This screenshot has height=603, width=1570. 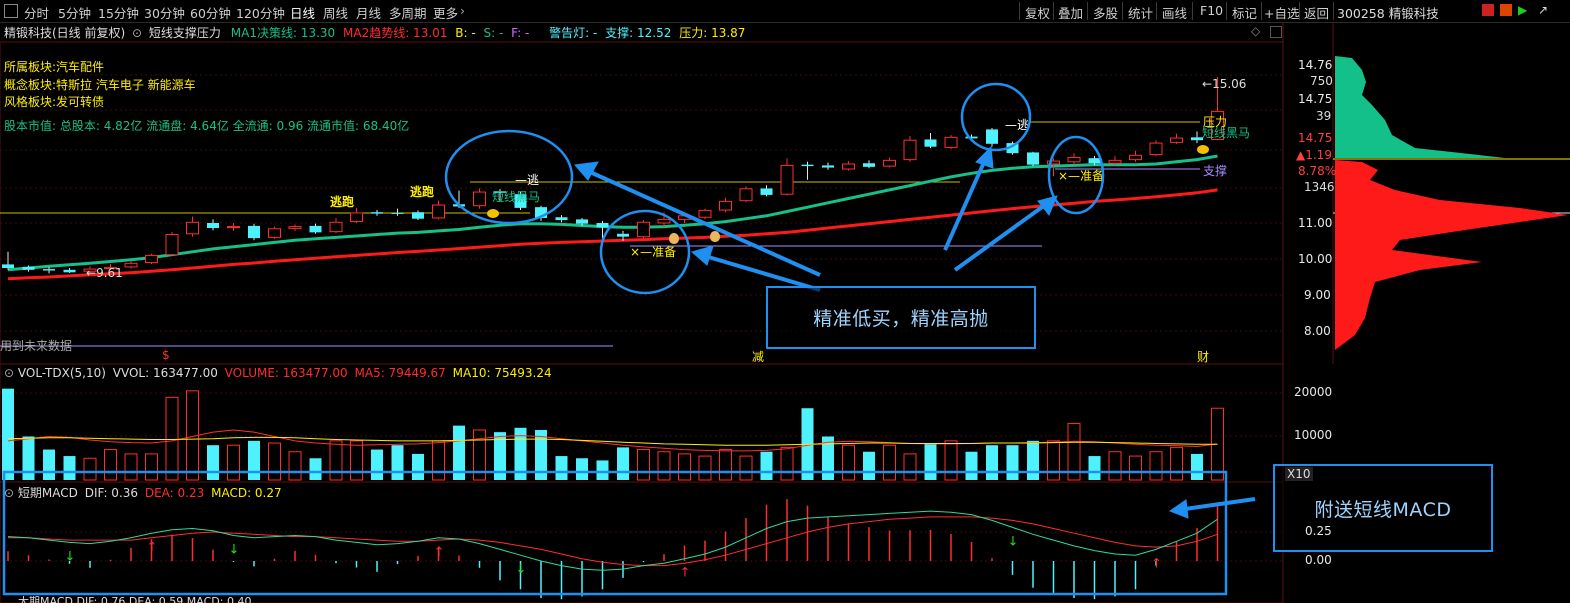 I want to click on tab-period-2: 15分钟, so click(x=118, y=12).